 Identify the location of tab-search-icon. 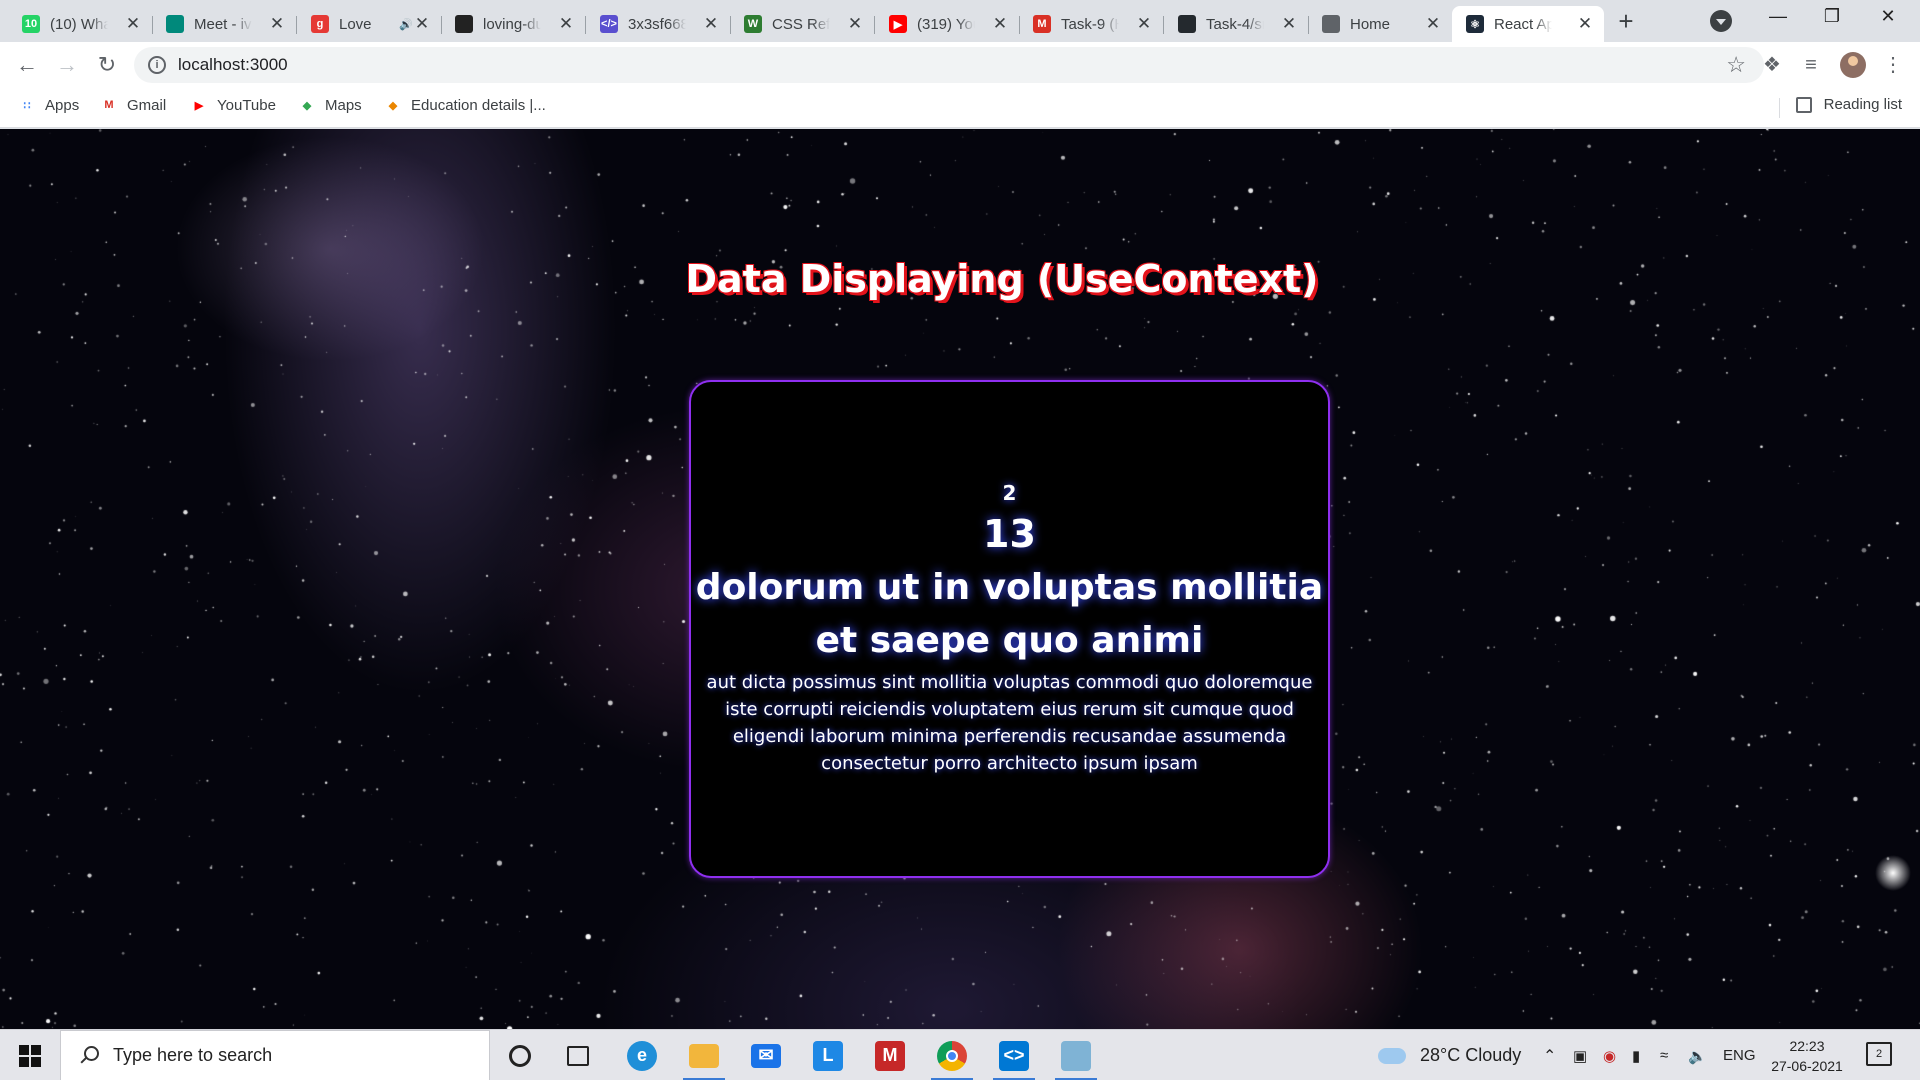
(1721, 21).